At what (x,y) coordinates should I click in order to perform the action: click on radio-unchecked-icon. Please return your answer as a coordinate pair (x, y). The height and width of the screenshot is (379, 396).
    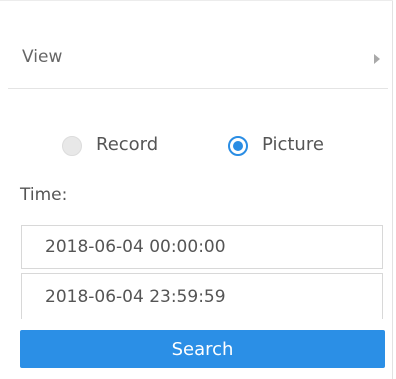
    Looking at the image, I should click on (72, 146).